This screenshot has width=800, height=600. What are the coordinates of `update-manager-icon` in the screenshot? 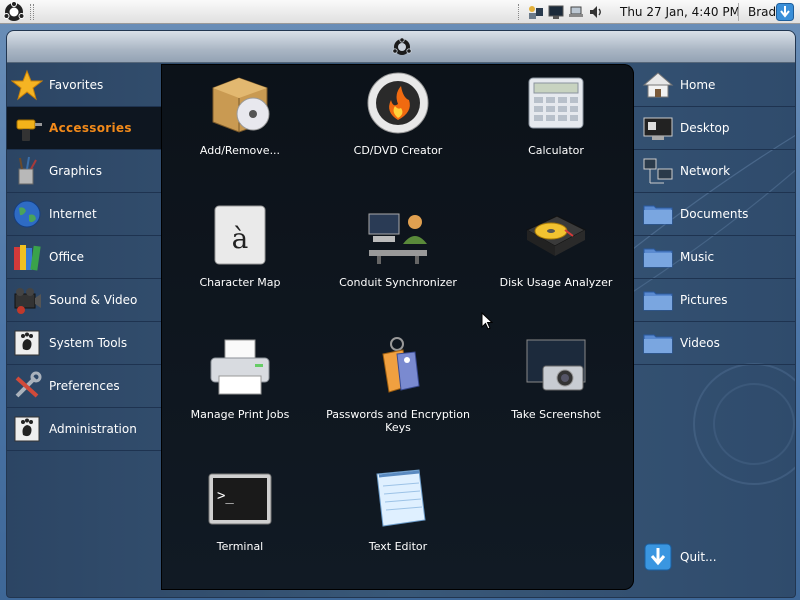 It's located at (536, 12).